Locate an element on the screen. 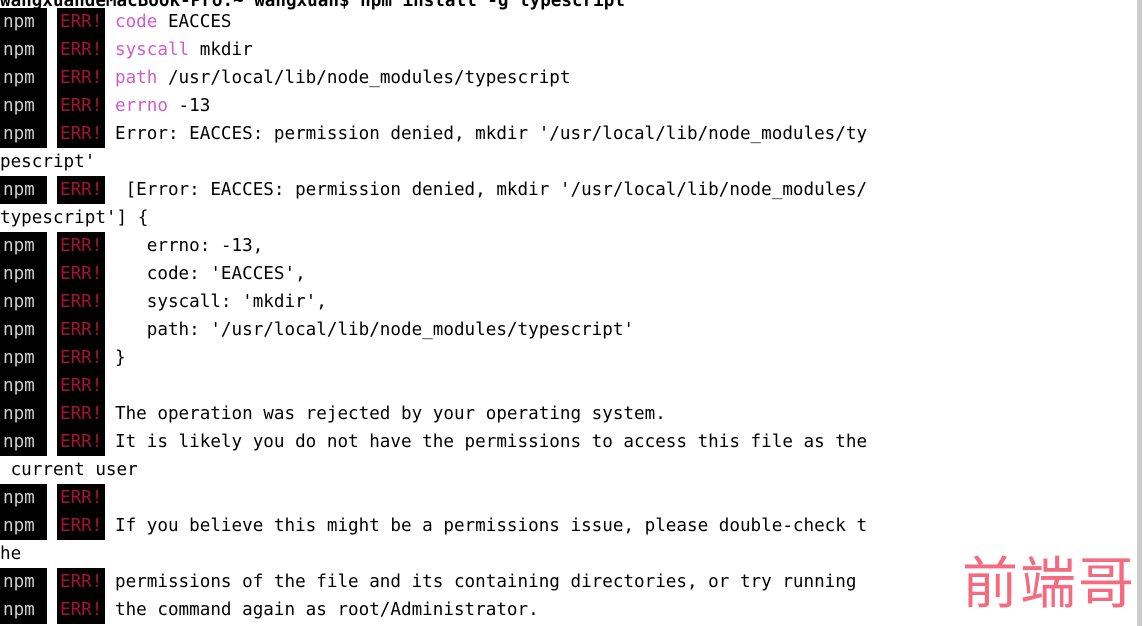 The image size is (1142, 626). npm-error-line: npm ERR! } is located at coordinates (570, 358).